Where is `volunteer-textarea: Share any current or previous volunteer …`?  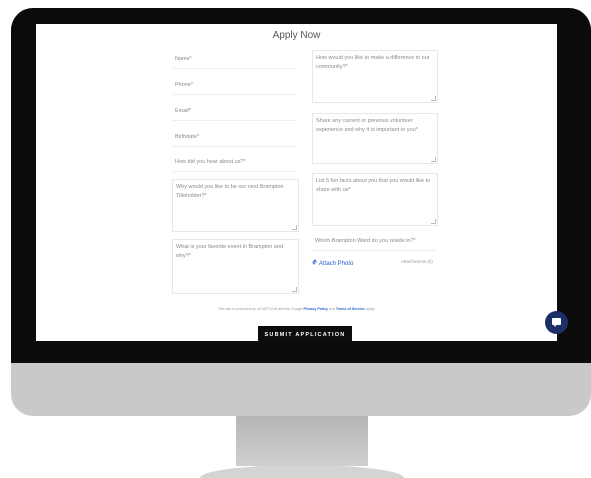
volunteer-textarea: Share any current or previous volunteer … is located at coordinates (375, 138).